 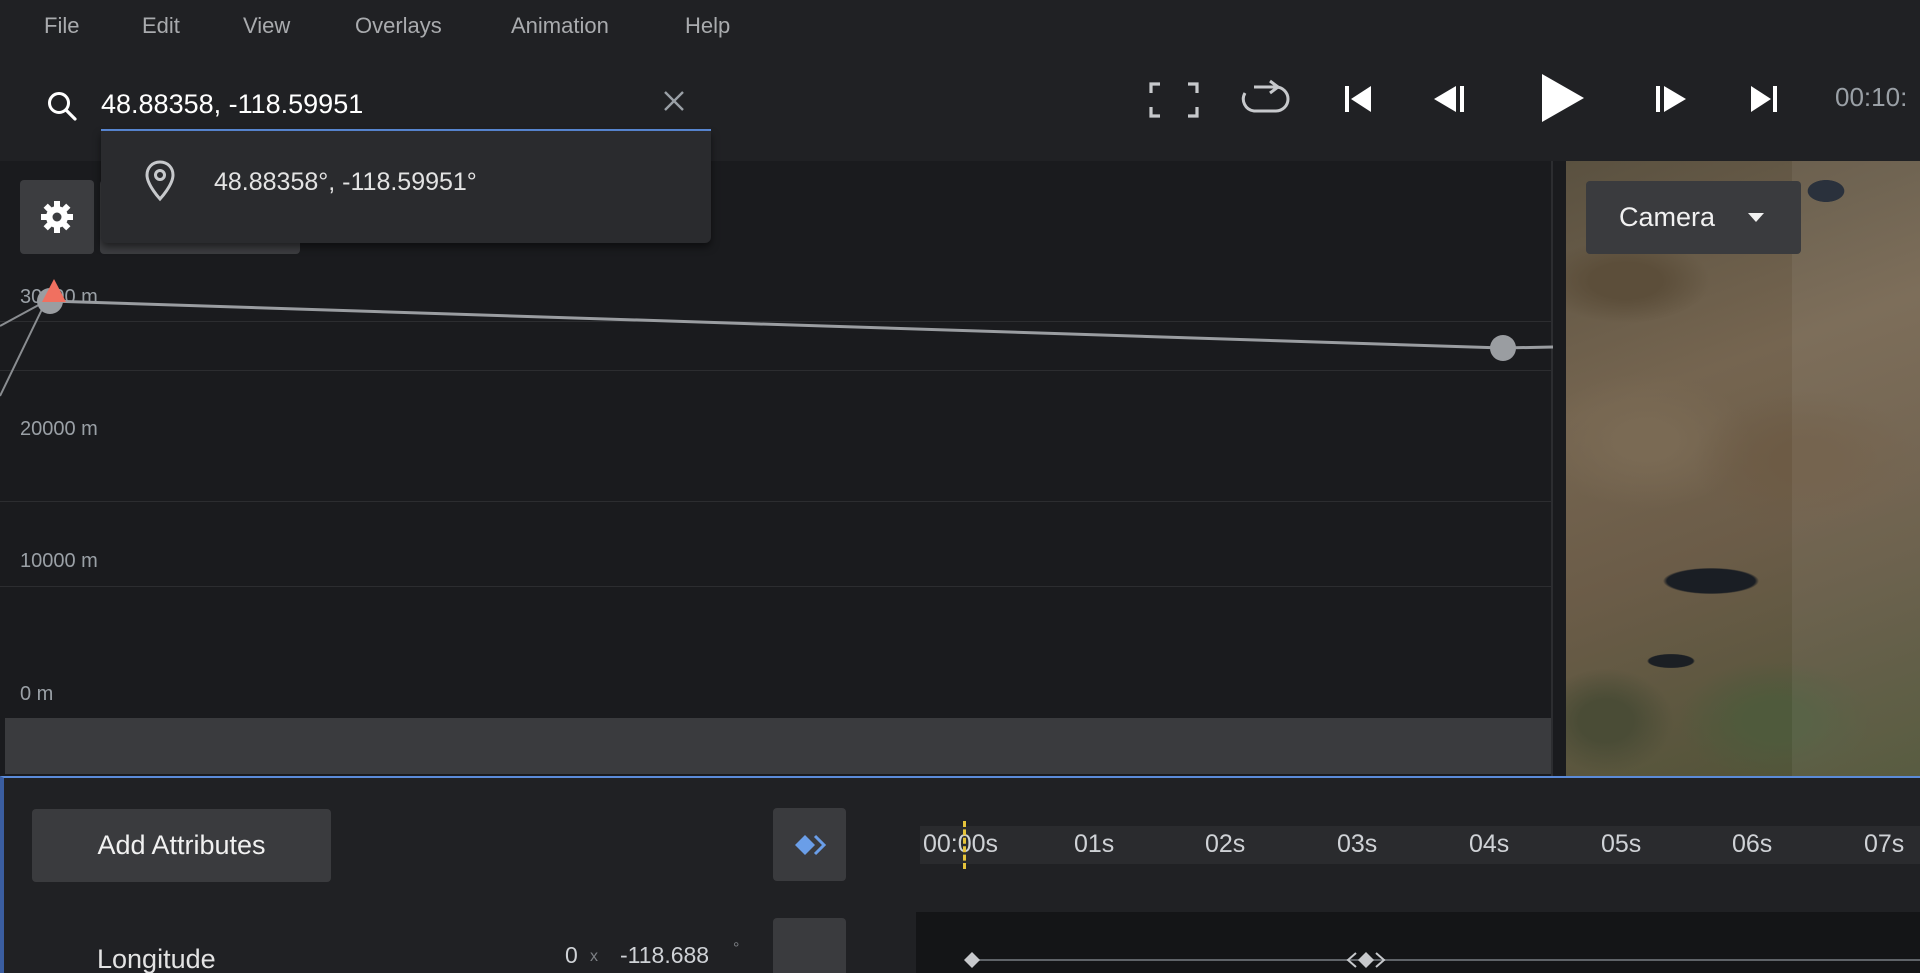 I want to click on menu-file: File, so click(x=61, y=26).